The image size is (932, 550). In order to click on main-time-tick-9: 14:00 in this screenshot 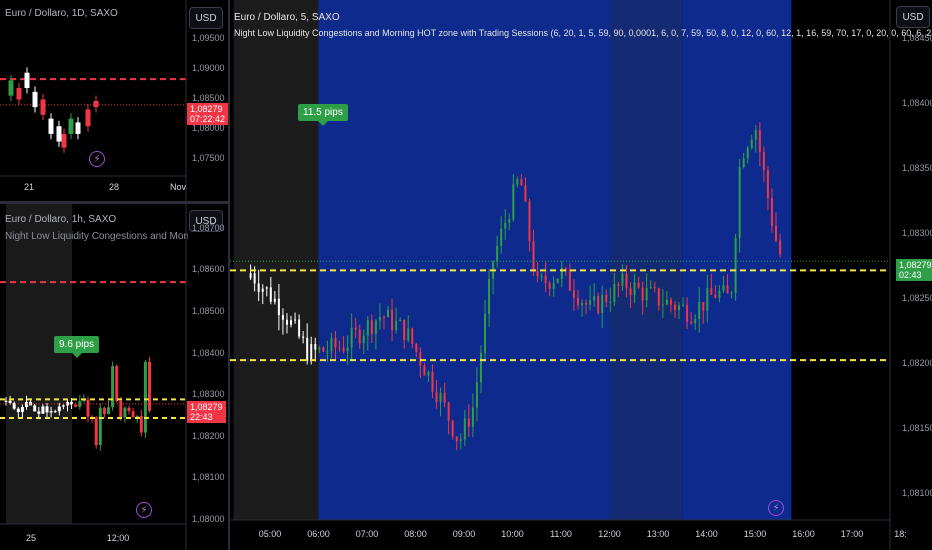, I will do `click(706, 534)`.